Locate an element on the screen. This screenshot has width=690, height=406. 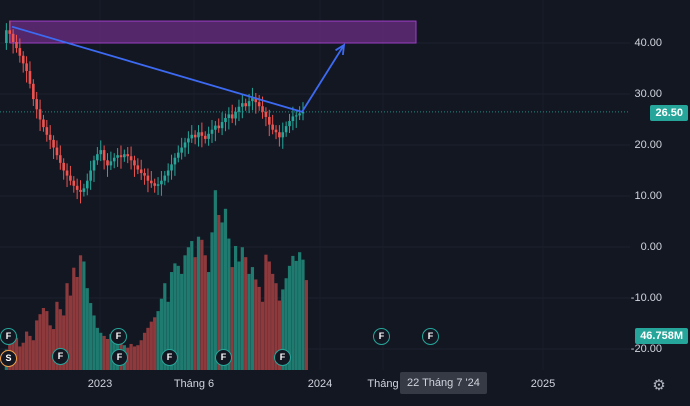
price-axis-tick: 20.00 is located at coordinates (648, 145).